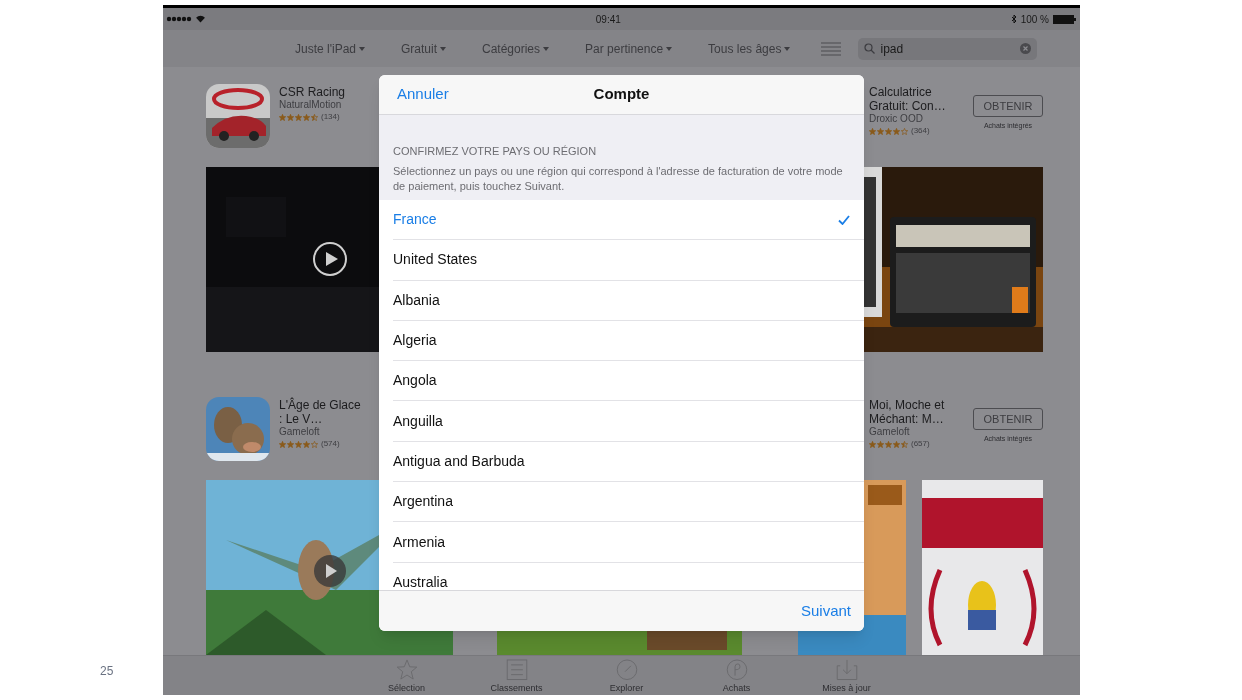  Describe the element at coordinates (330, 444) in the screenshot. I see `review-count: (574)` at that location.